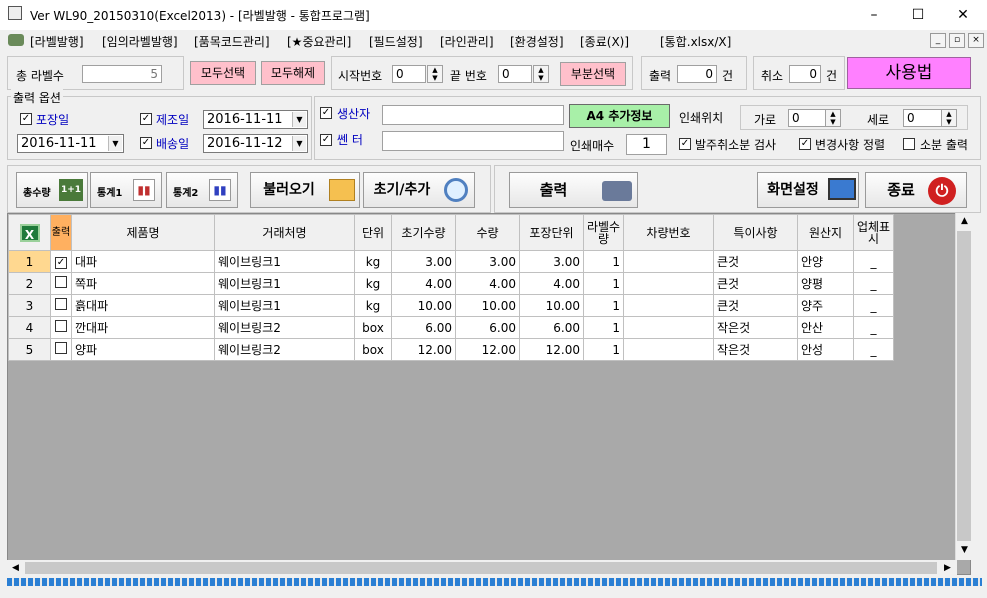  Describe the element at coordinates (29, 349) in the screenshot. I see `row-number: 5` at that location.